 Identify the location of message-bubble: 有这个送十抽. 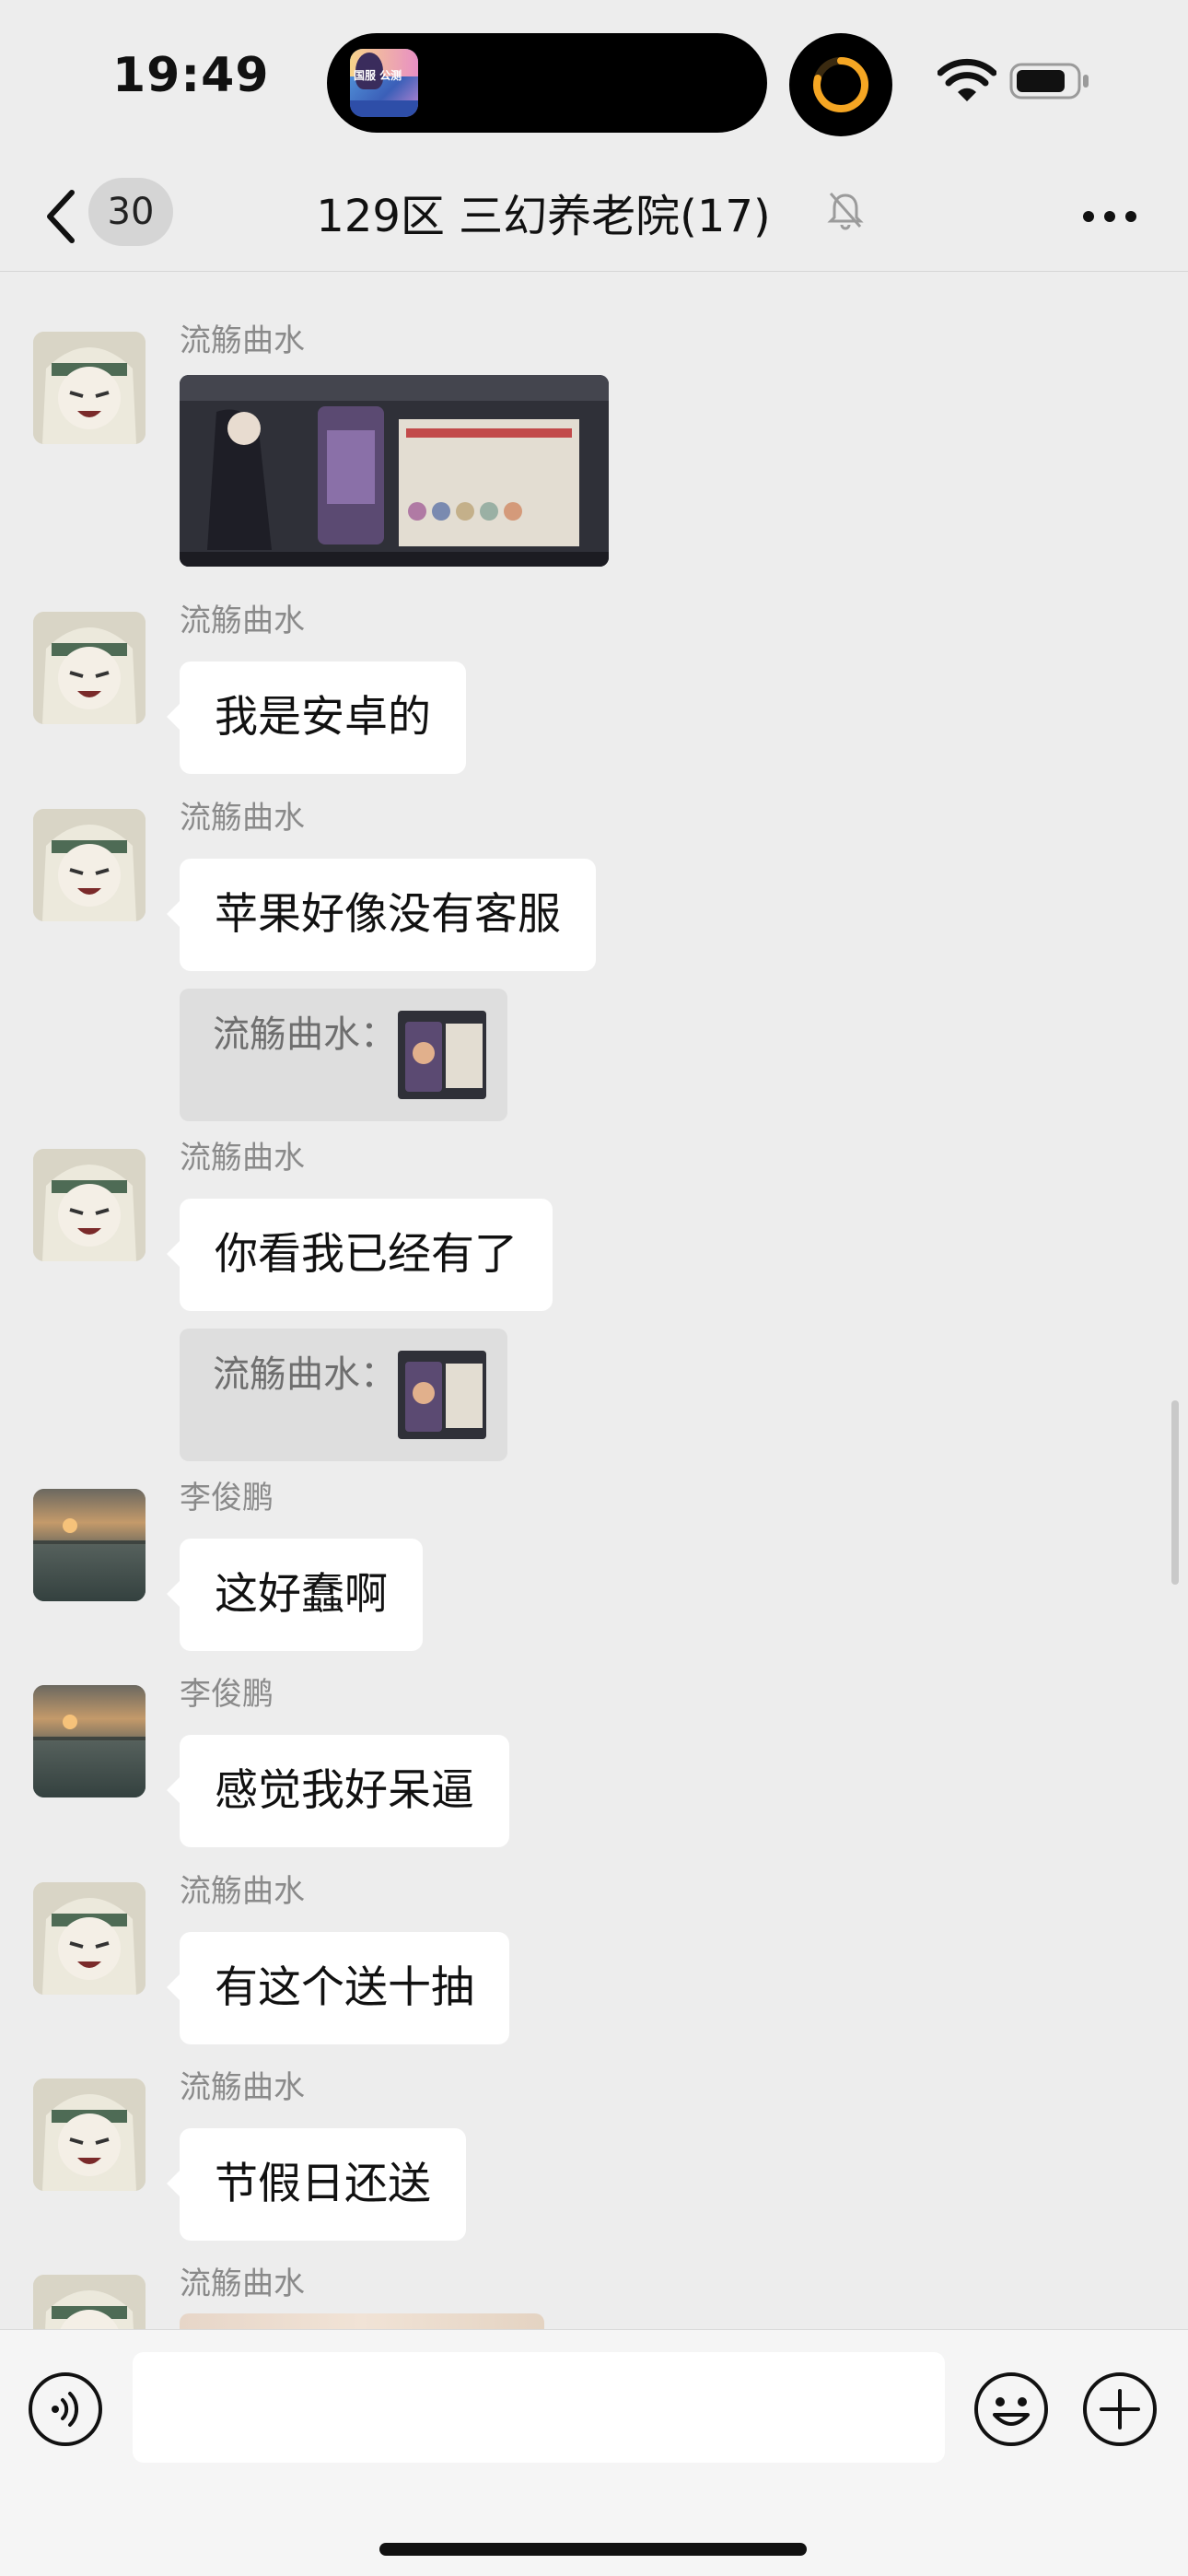
(338, 1988).